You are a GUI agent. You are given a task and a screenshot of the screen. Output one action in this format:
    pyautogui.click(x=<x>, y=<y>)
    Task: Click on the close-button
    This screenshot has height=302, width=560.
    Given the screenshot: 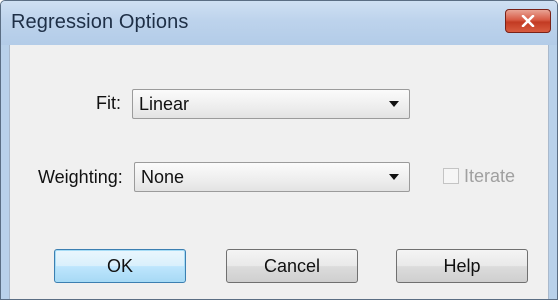 What is the action you would take?
    pyautogui.click(x=528, y=21)
    